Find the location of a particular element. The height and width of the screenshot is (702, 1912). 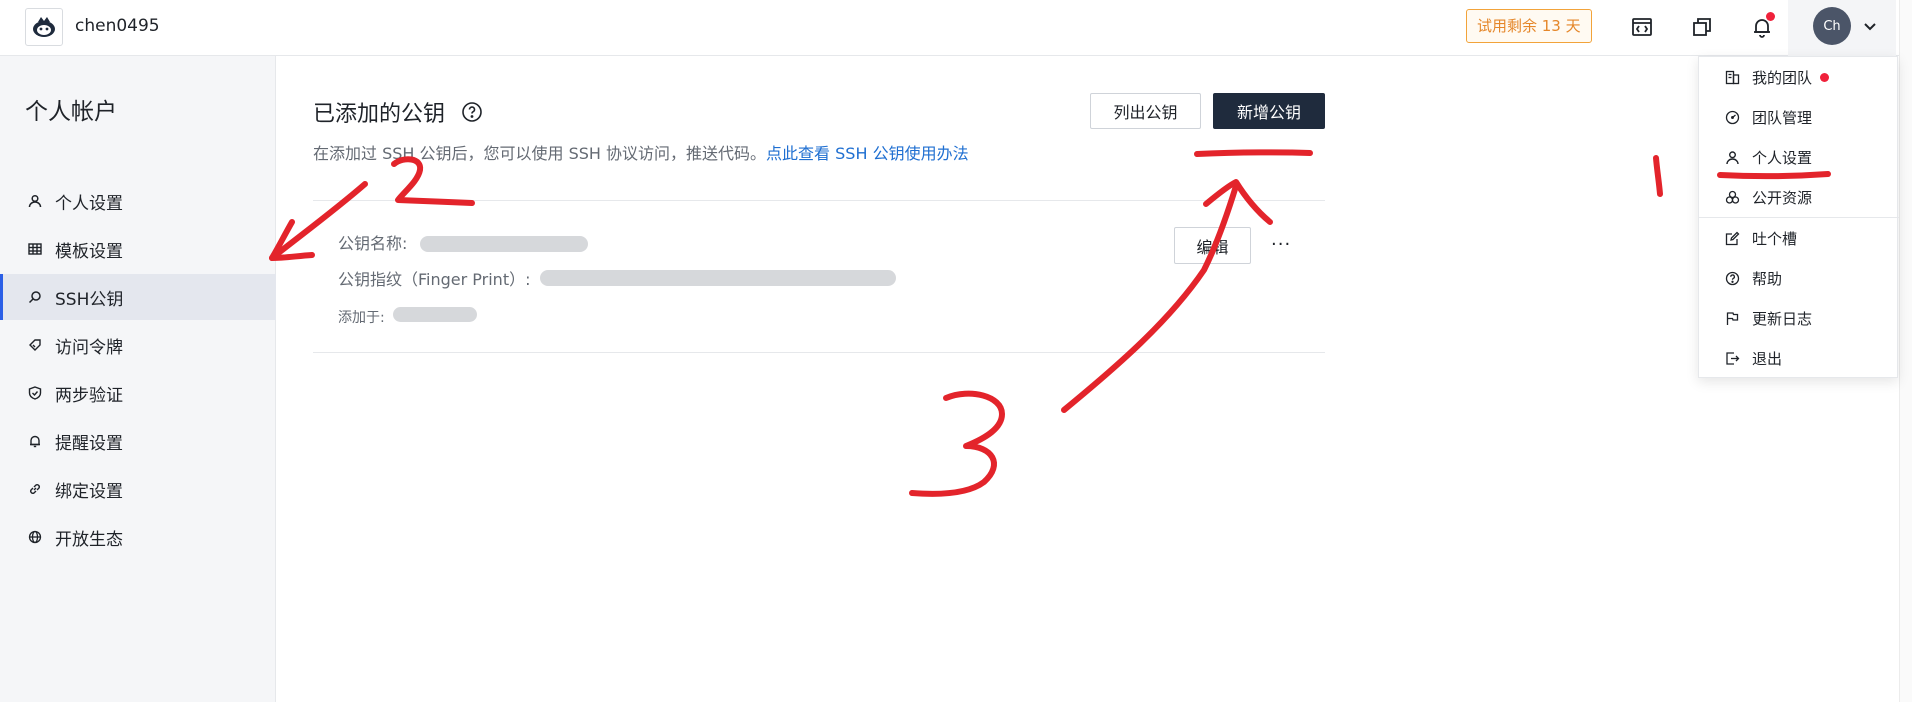

menu-item-help: 帮助 is located at coordinates (1799, 278).